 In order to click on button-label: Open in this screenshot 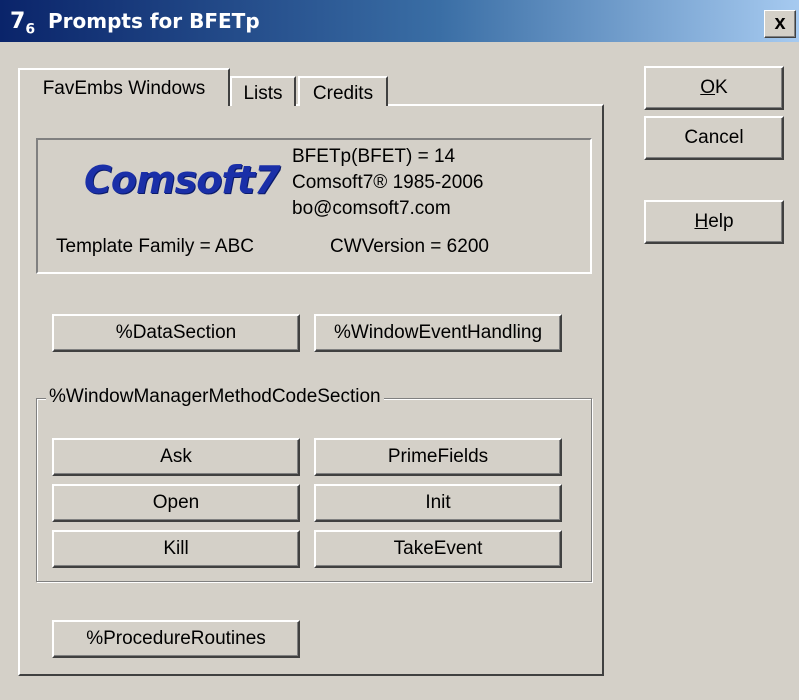, I will do `click(176, 502)`.